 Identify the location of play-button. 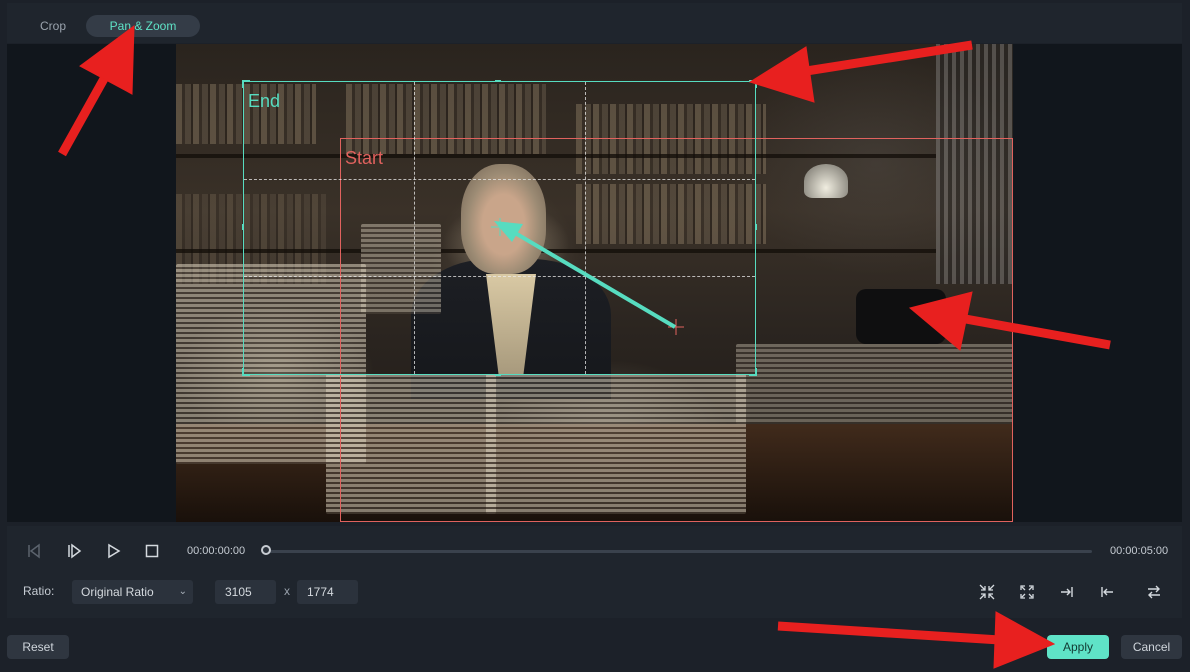
(114, 551).